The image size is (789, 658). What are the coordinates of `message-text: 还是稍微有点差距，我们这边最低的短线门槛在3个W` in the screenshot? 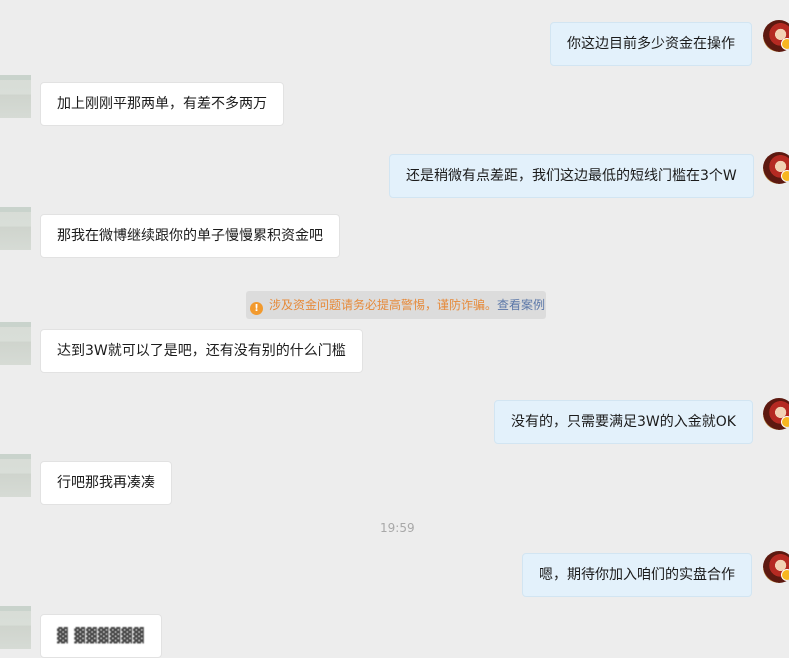 It's located at (571, 176).